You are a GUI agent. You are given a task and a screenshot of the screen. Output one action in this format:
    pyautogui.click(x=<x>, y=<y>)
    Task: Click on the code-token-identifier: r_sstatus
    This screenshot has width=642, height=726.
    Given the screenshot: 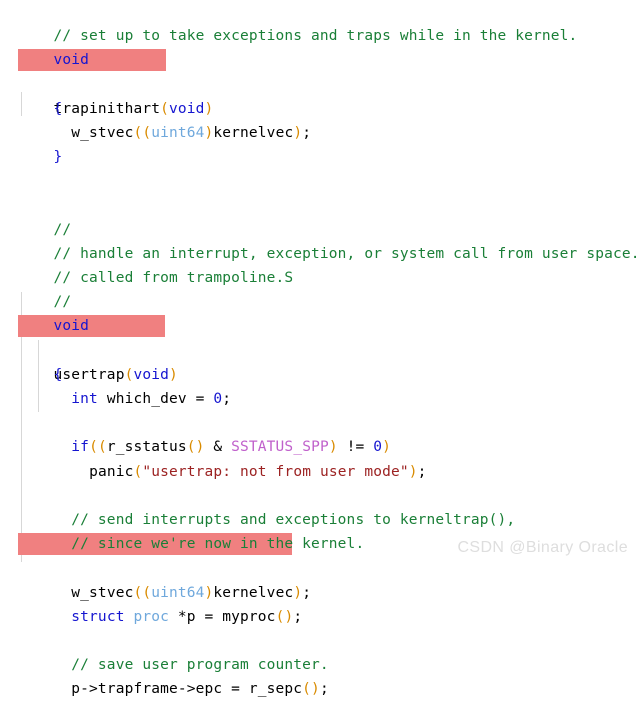 What is the action you would take?
    pyautogui.click(x=146, y=447)
    